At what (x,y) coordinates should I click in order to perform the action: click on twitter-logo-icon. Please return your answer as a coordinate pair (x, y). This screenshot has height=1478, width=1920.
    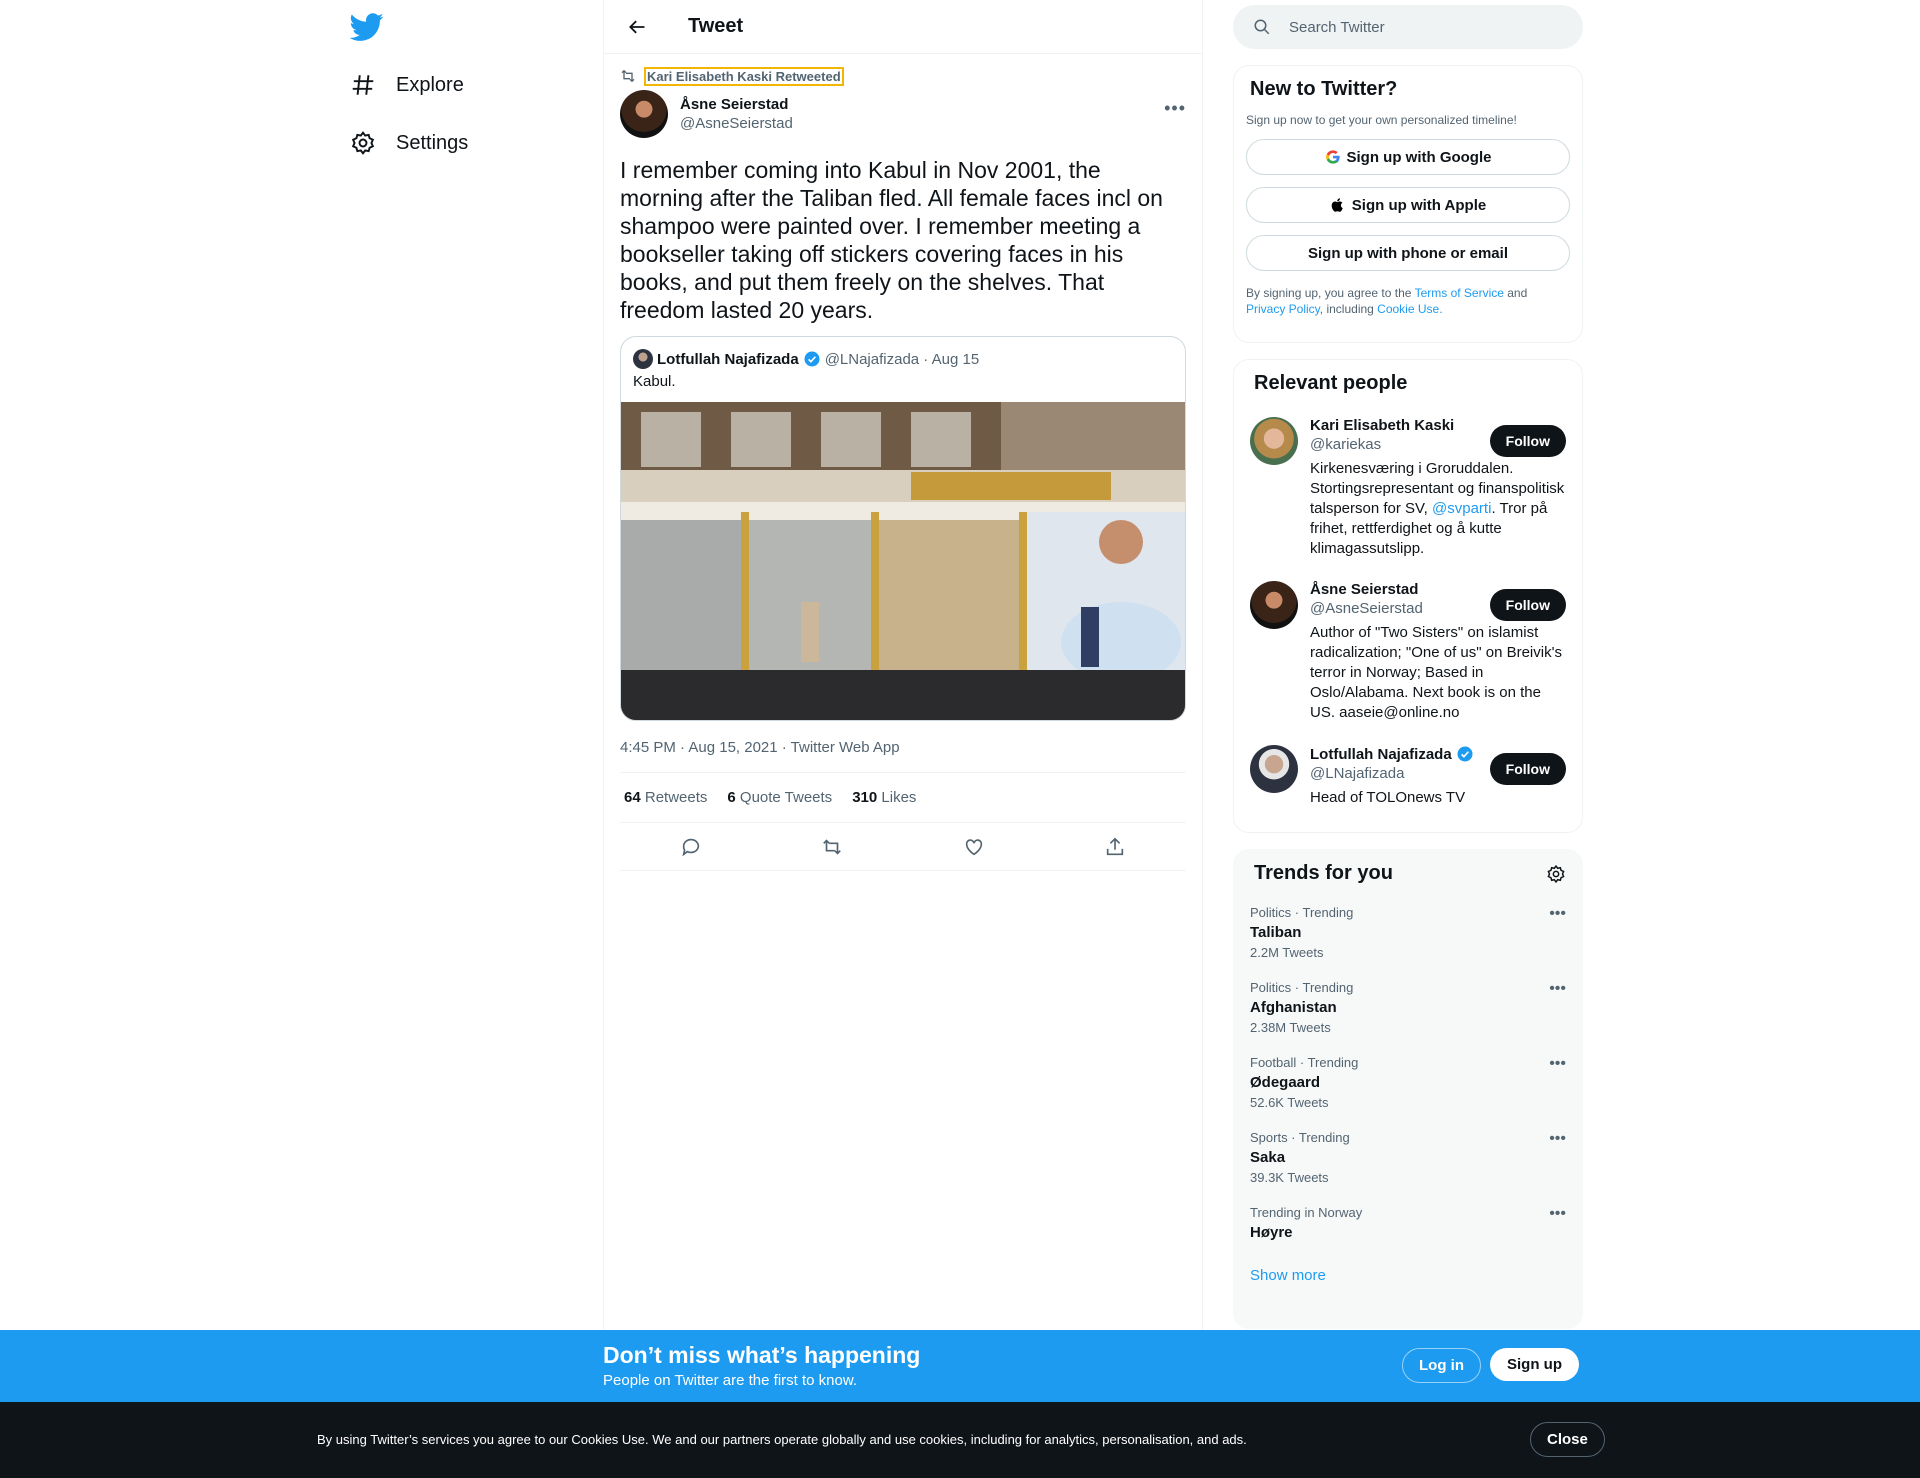
    Looking at the image, I should click on (367, 27).